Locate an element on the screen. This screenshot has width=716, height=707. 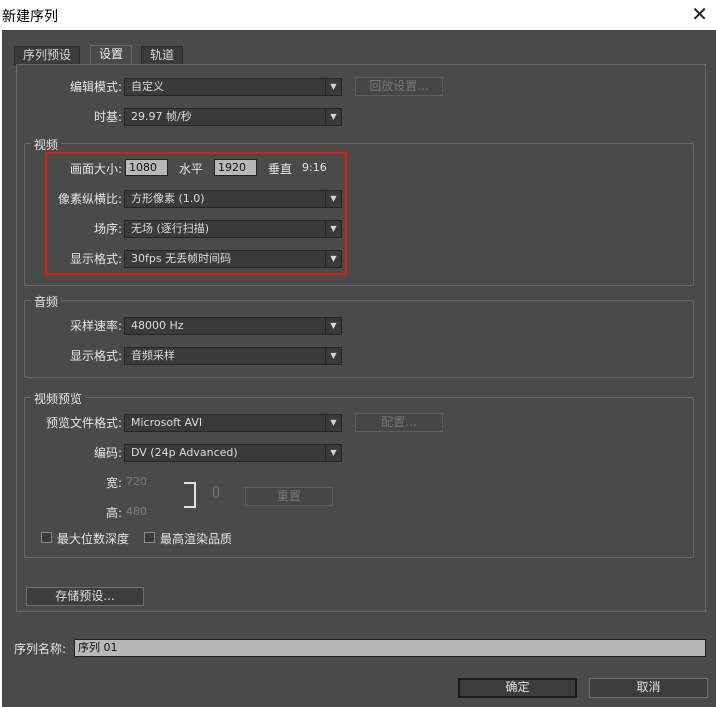
sequence-name-input: 序列 01 is located at coordinates (390, 648).